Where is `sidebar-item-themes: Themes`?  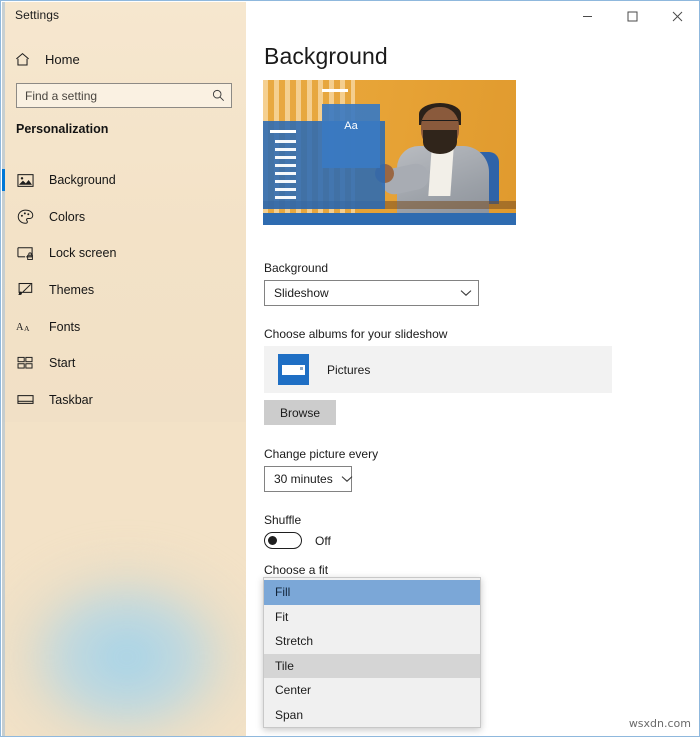 sidebar-item-themes: Themes is located at coordinates (124, 290).